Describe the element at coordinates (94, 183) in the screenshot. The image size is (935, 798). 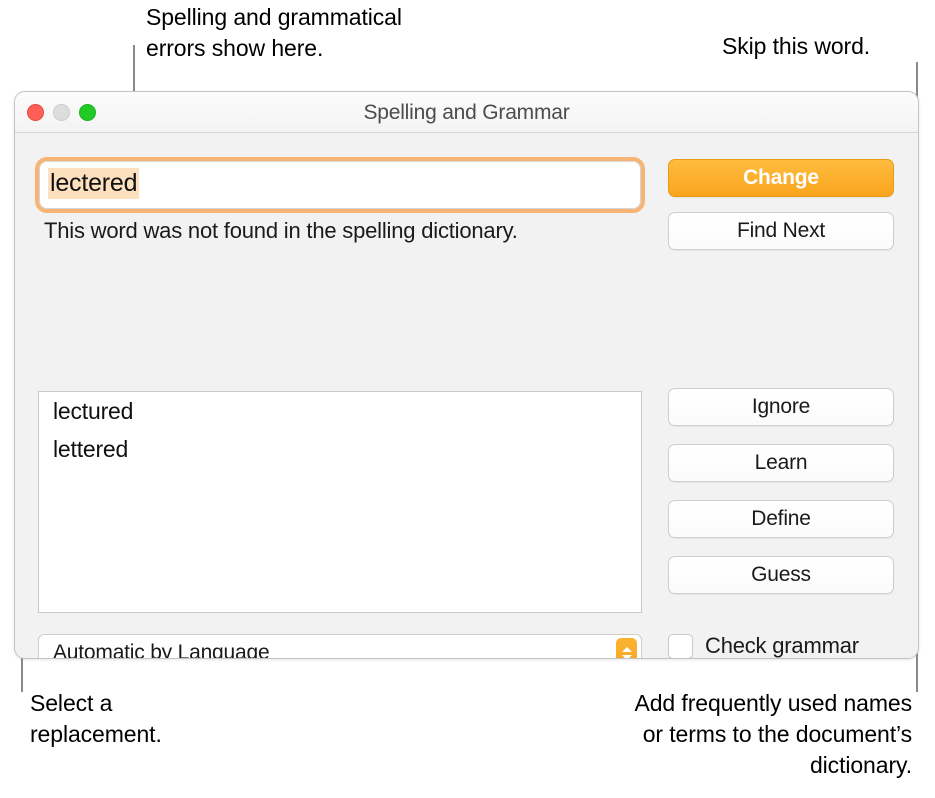
I see `misspelled-word-text: lectered` at that location.